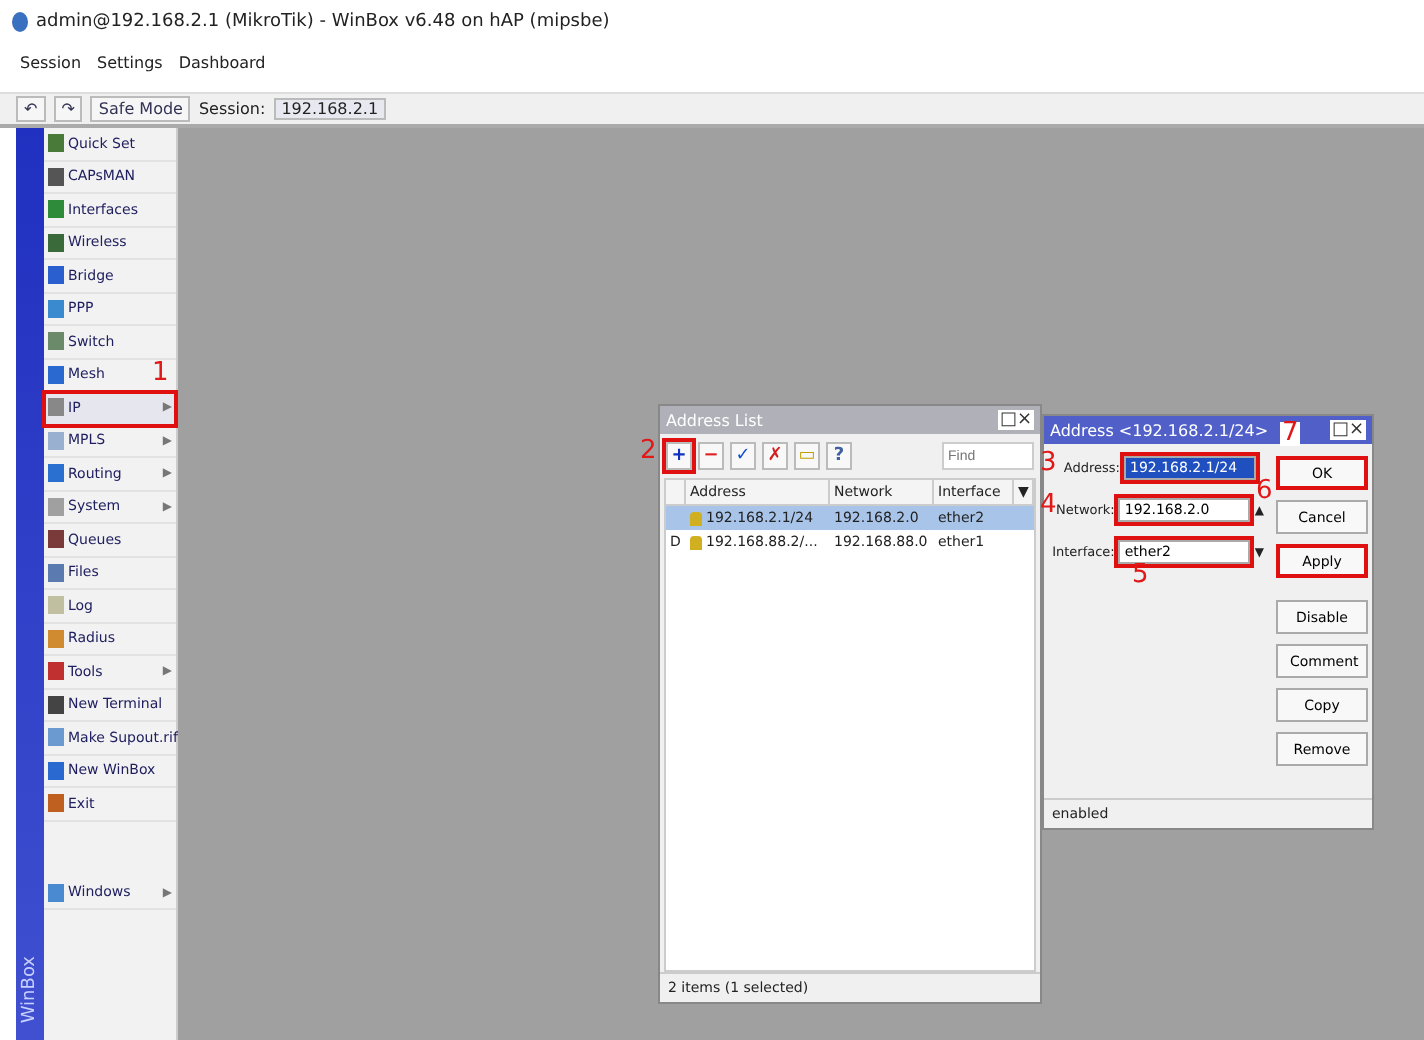  I want to click on window-title: Address List, so click(714, 420).